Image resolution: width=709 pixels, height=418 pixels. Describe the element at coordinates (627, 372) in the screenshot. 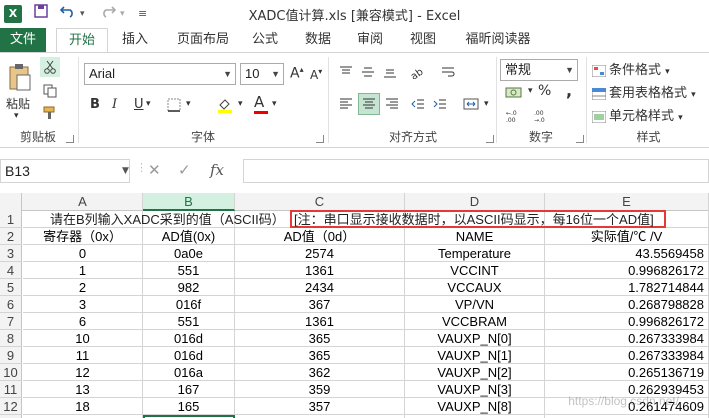

I see `table-cell: 0.265136719` at that location.